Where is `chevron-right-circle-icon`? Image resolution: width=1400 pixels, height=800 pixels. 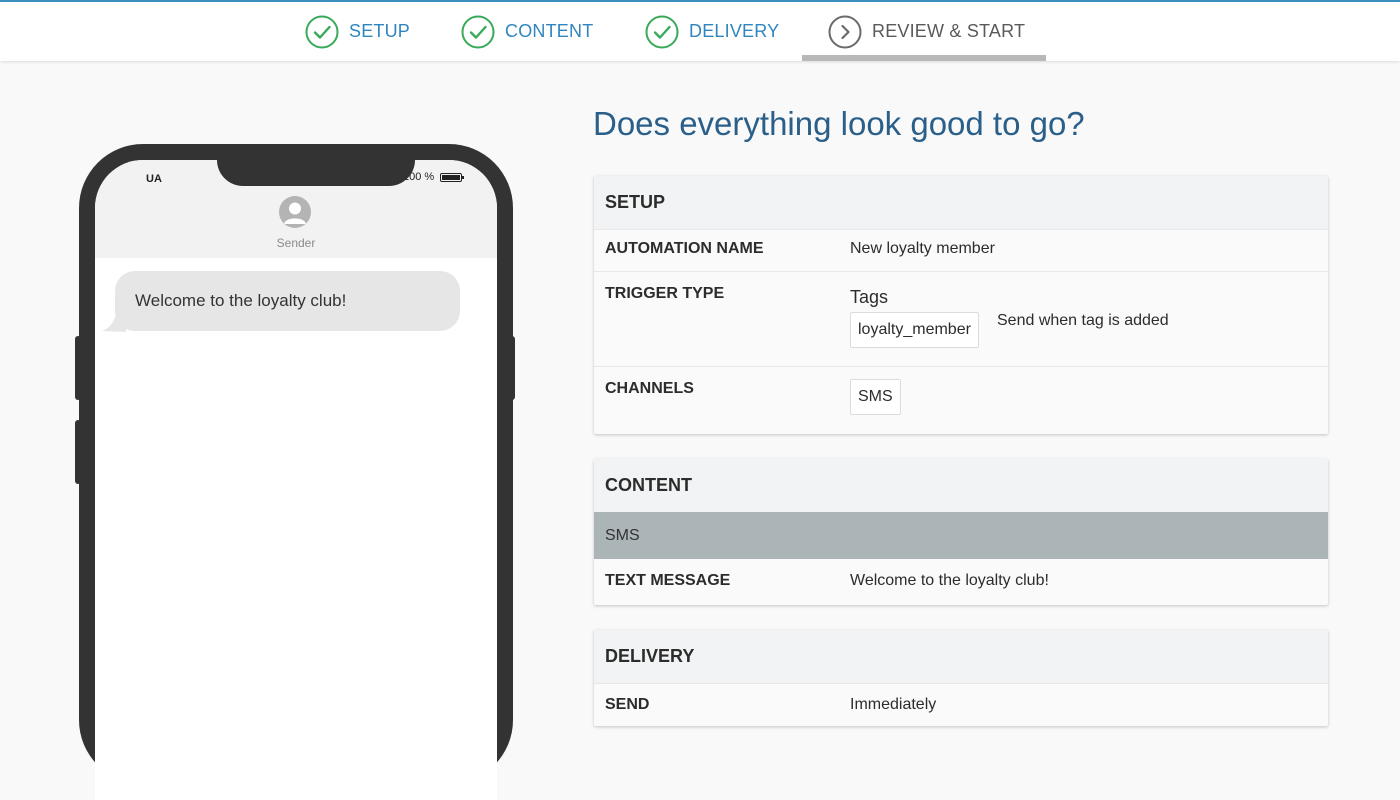
chevron-right-circle-icon is located at coordinates (845, 32).